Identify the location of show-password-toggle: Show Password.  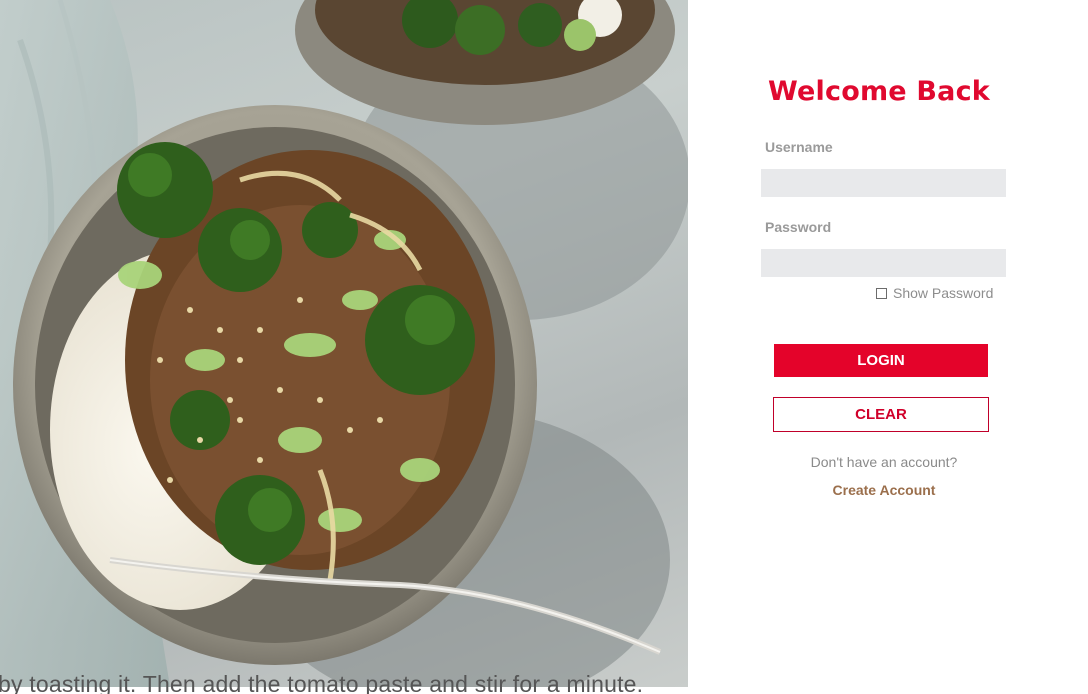
(934, 293).